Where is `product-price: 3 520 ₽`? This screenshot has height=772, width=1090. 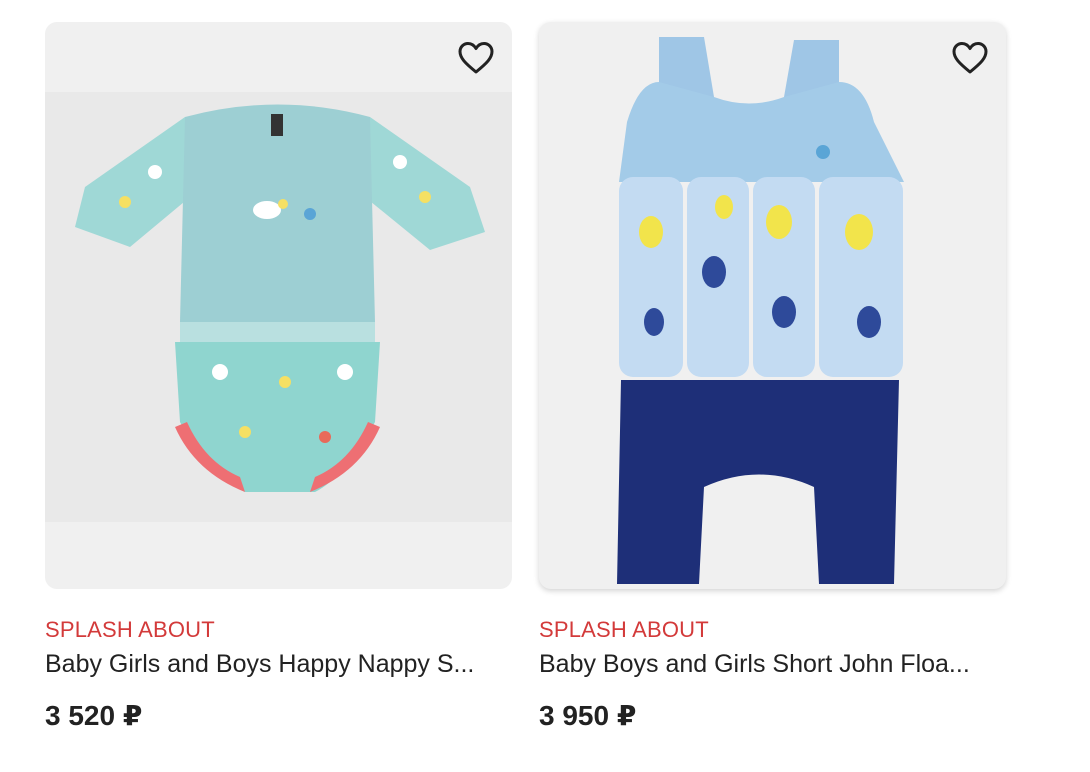
product-price: 3 520 ₽ is located at coordinates (94, 715).